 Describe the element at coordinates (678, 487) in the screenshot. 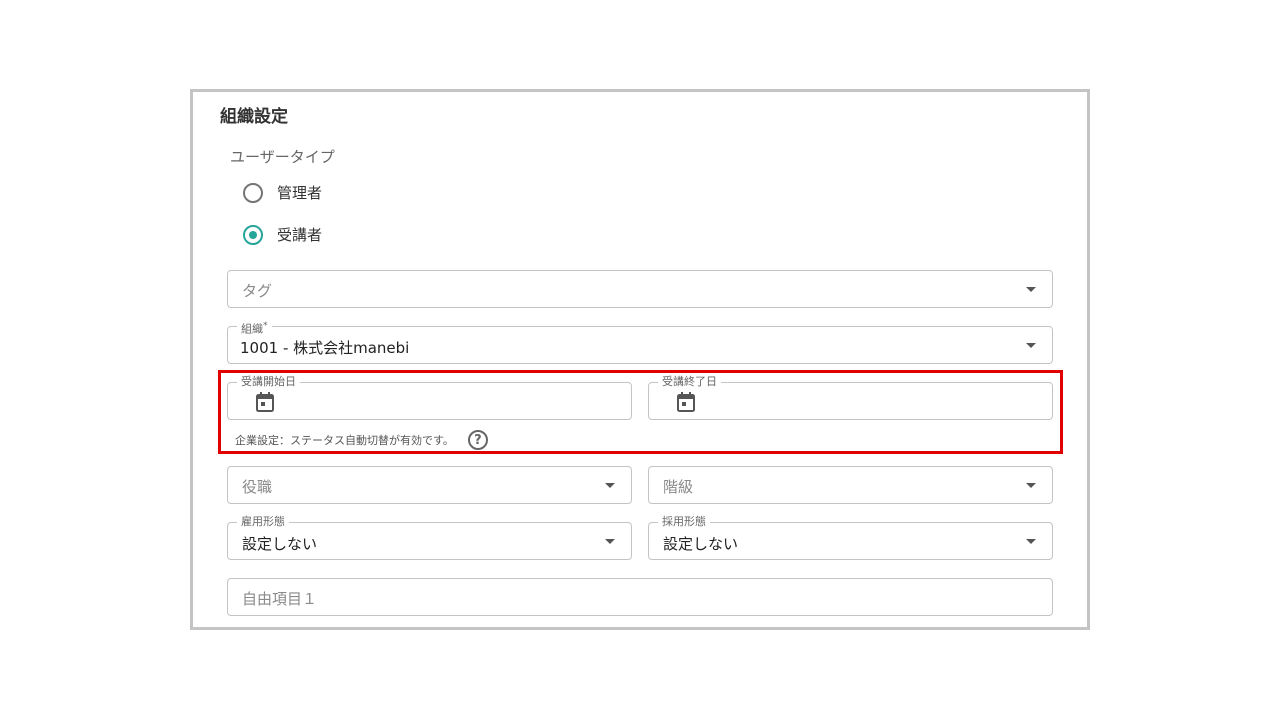

I see `rank-placeholder: 階級` at that location.